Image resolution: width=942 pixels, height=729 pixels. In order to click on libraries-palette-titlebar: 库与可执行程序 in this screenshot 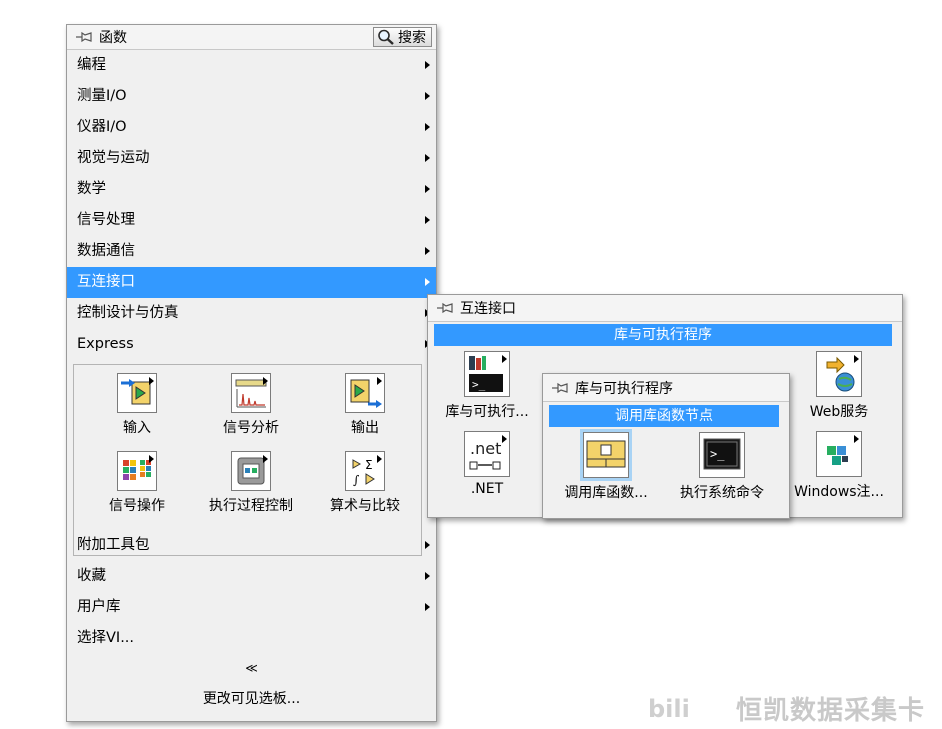, I will do `click(666, 388)`.